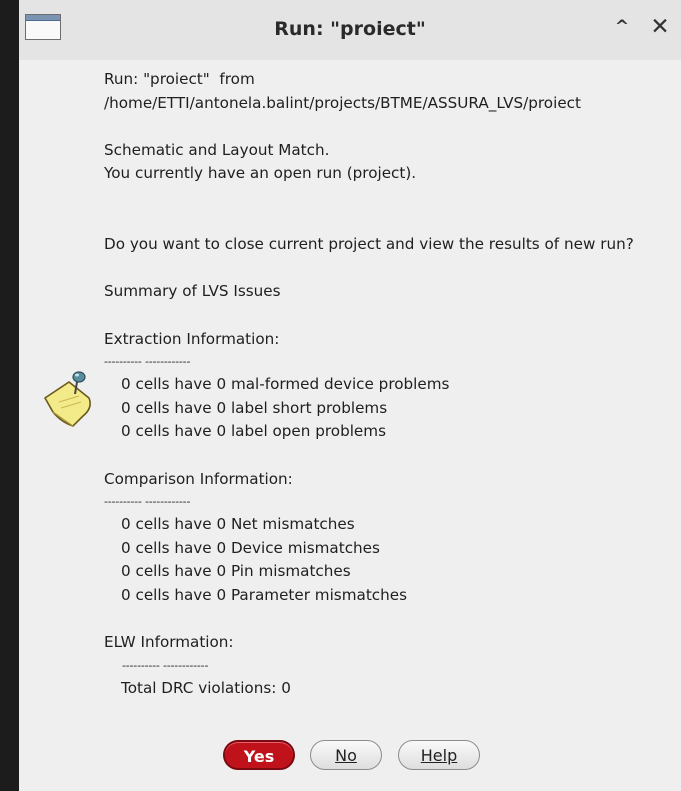  Describe the element at coordinates (253, 431) in the screenshot. I see `extraction-item: 0 cells have 0 label open problems` at that location.